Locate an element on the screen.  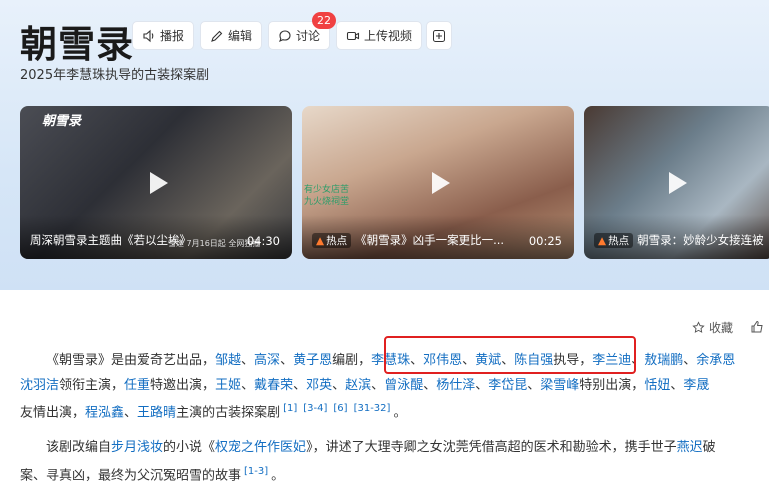
plot-line-2: 案、寻真凶，最终为父沉冤昭雪的故事 [1-3]。 is located at coordinates (152, 475).